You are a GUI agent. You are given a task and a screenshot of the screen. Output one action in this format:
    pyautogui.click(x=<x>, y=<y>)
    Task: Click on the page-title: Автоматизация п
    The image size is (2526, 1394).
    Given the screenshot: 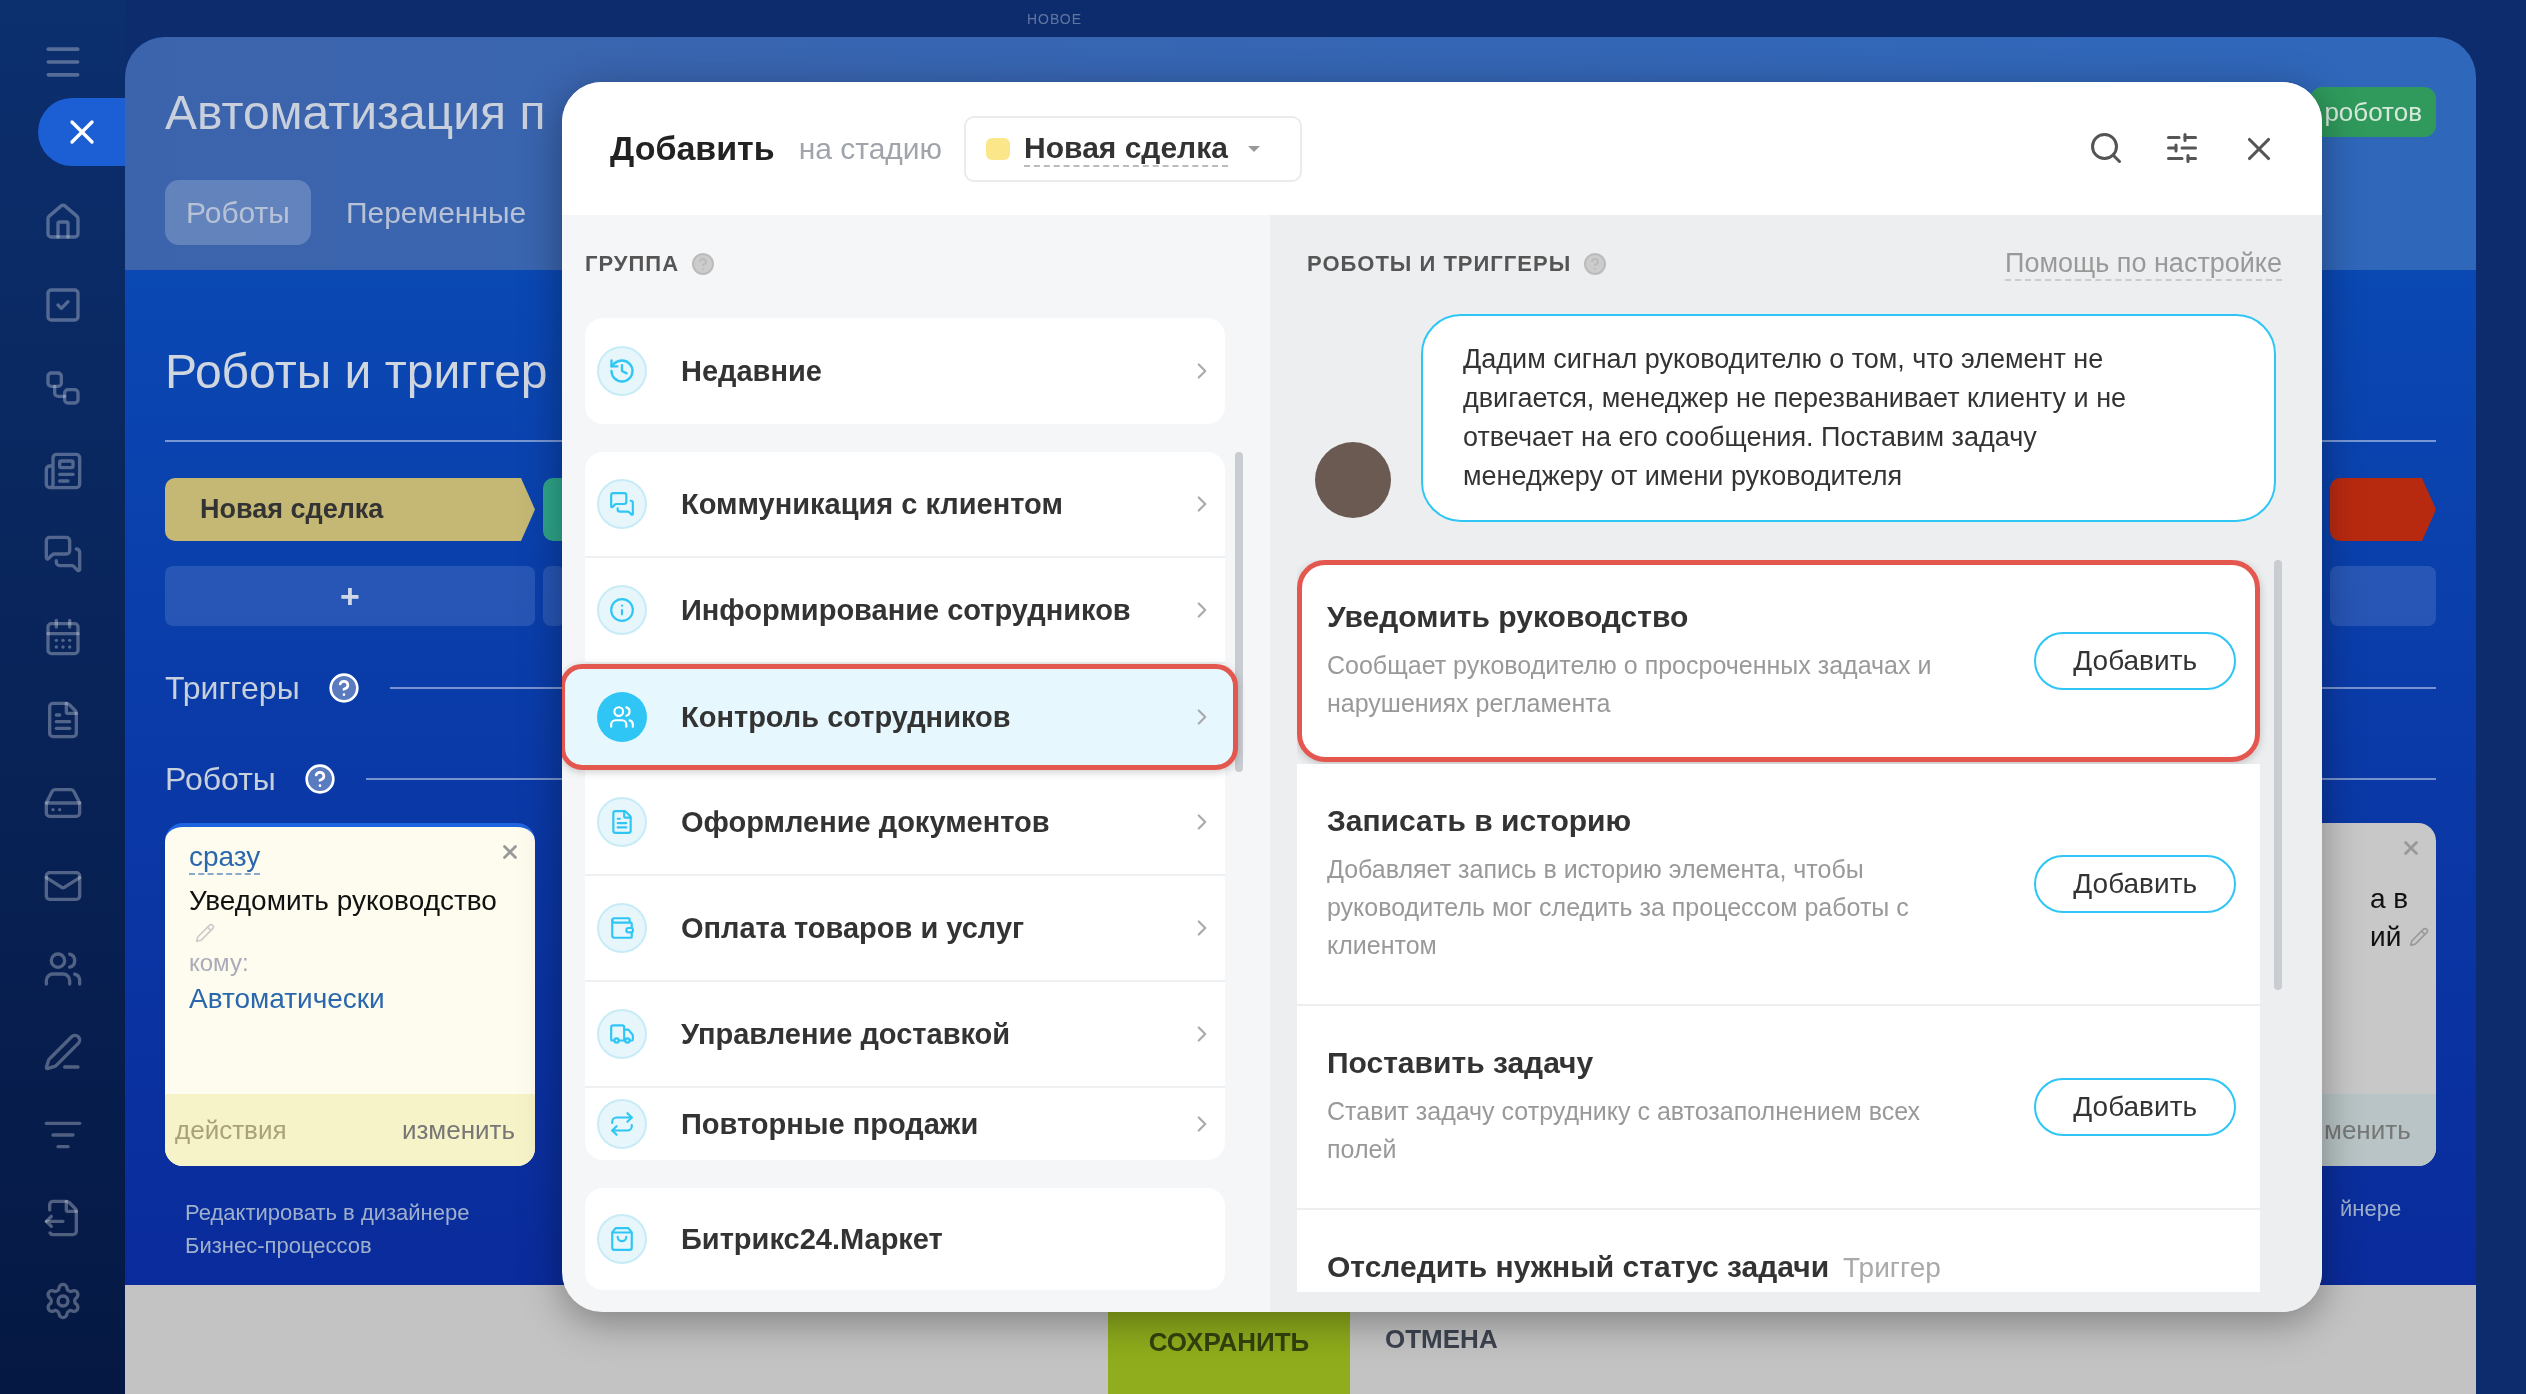 What is the action you would take?
    pyautogui.click(x=355, y=112)
    